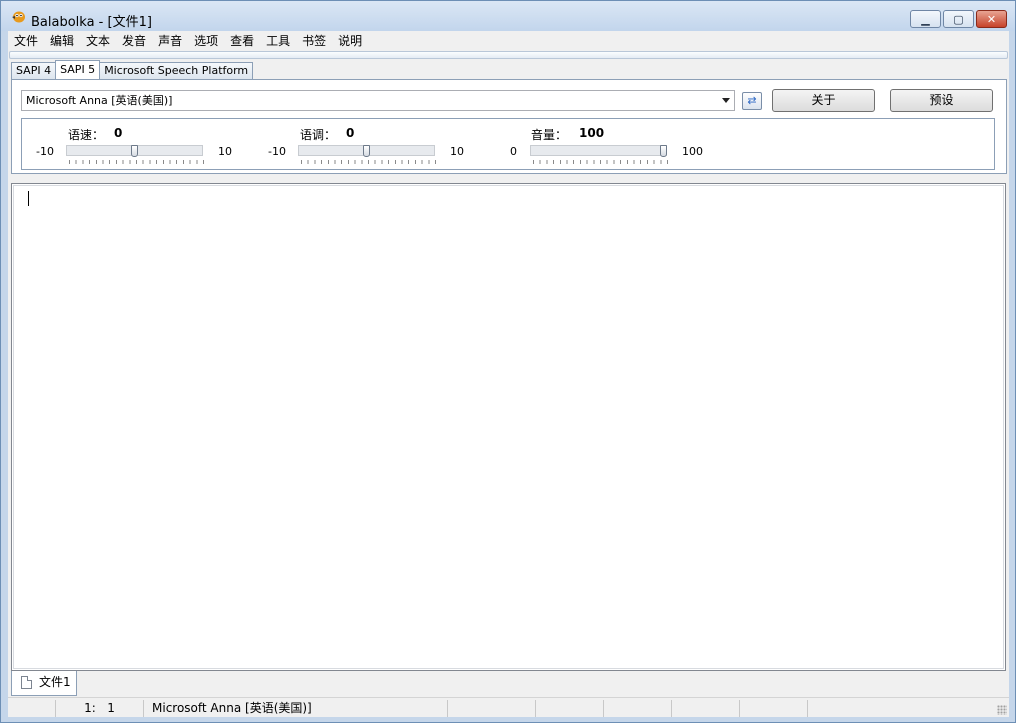  What do you see at coordinates (663, 151) in the screenshot?
I see `volume-slider-thumb` at bounding box center [663, 151].